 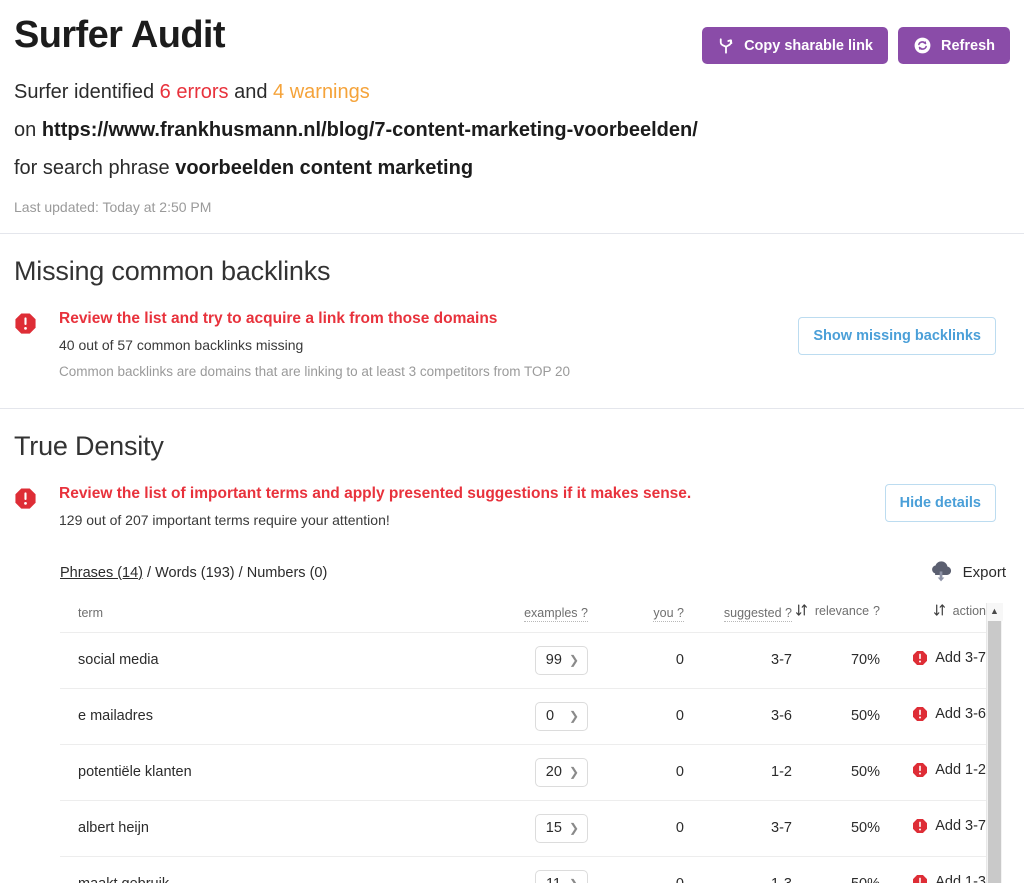 What do you see at coordinates (561, 716) in the screenshot?
I see `examples-pill-button: 0 ❯` at bounding box center [561, 716].